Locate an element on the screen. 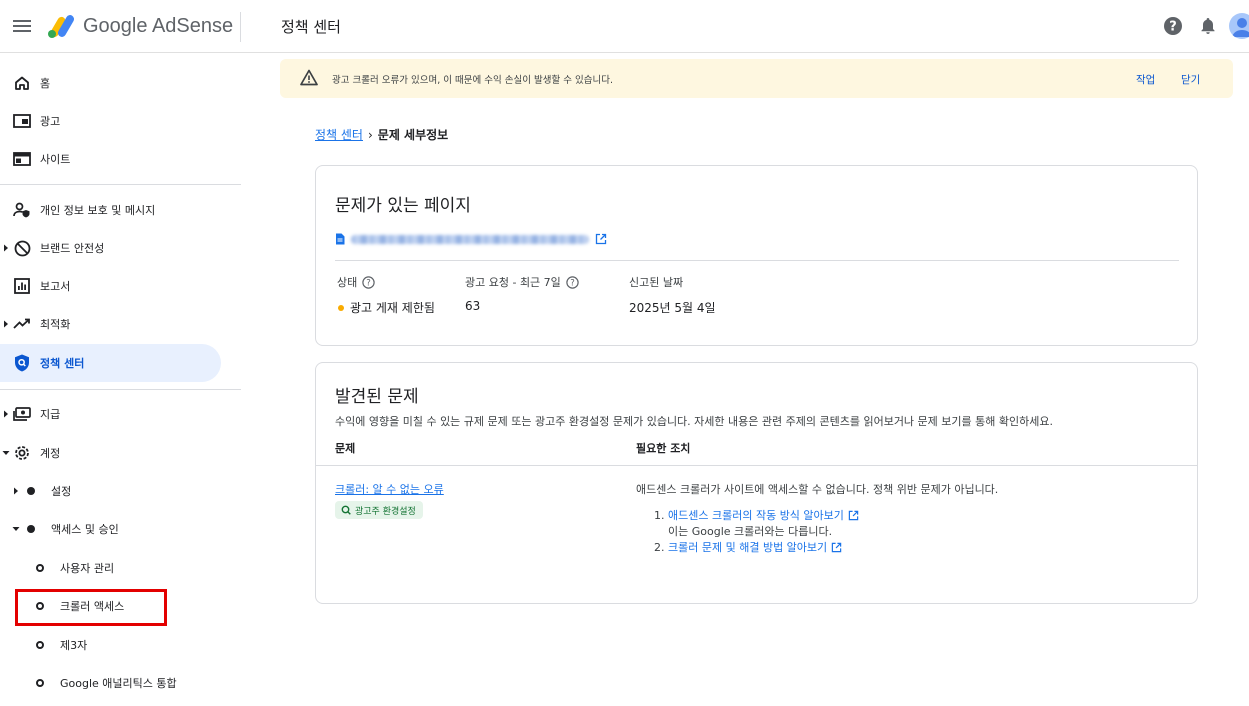  ad-requests-value: 63 is located at coordinates (473, 306).